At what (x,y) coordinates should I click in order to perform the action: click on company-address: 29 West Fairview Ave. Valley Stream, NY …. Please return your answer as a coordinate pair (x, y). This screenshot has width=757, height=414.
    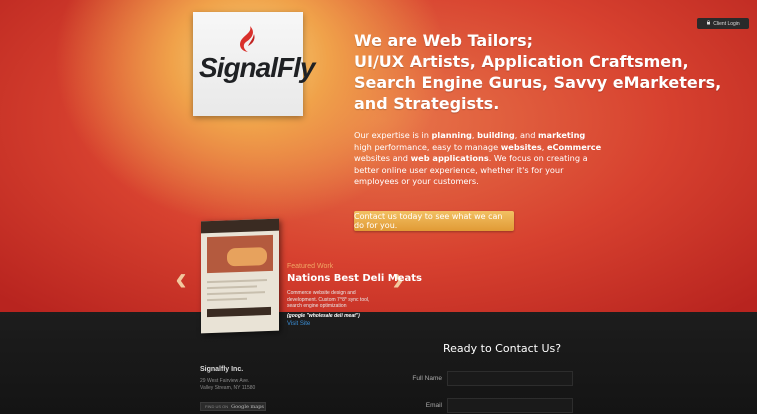
    Looking at the image, I should click on (227, 385).